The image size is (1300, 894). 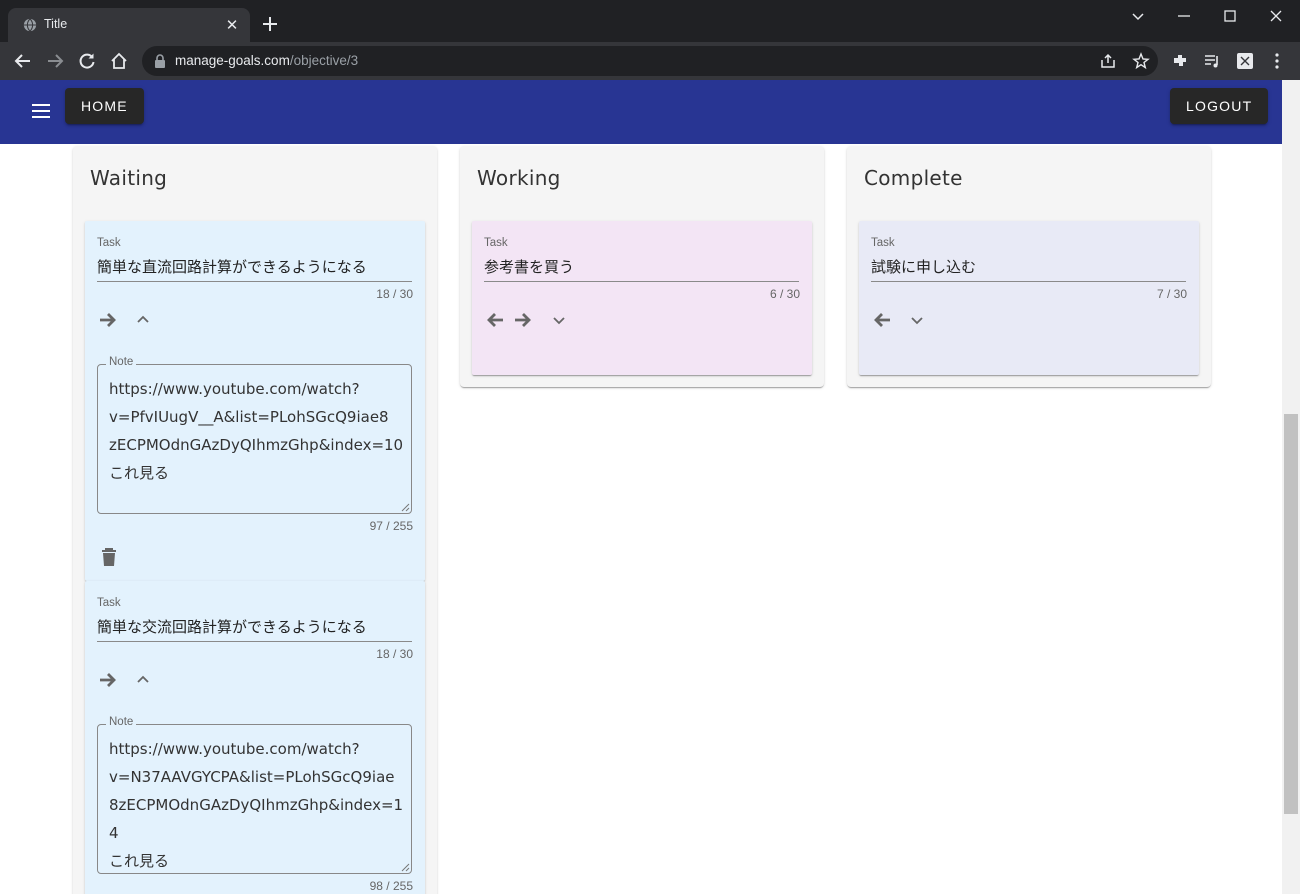 I want to click on note-line: zECPMOdnGAzDyQIhmzGhp&index=10, so click(x=256, y=445).